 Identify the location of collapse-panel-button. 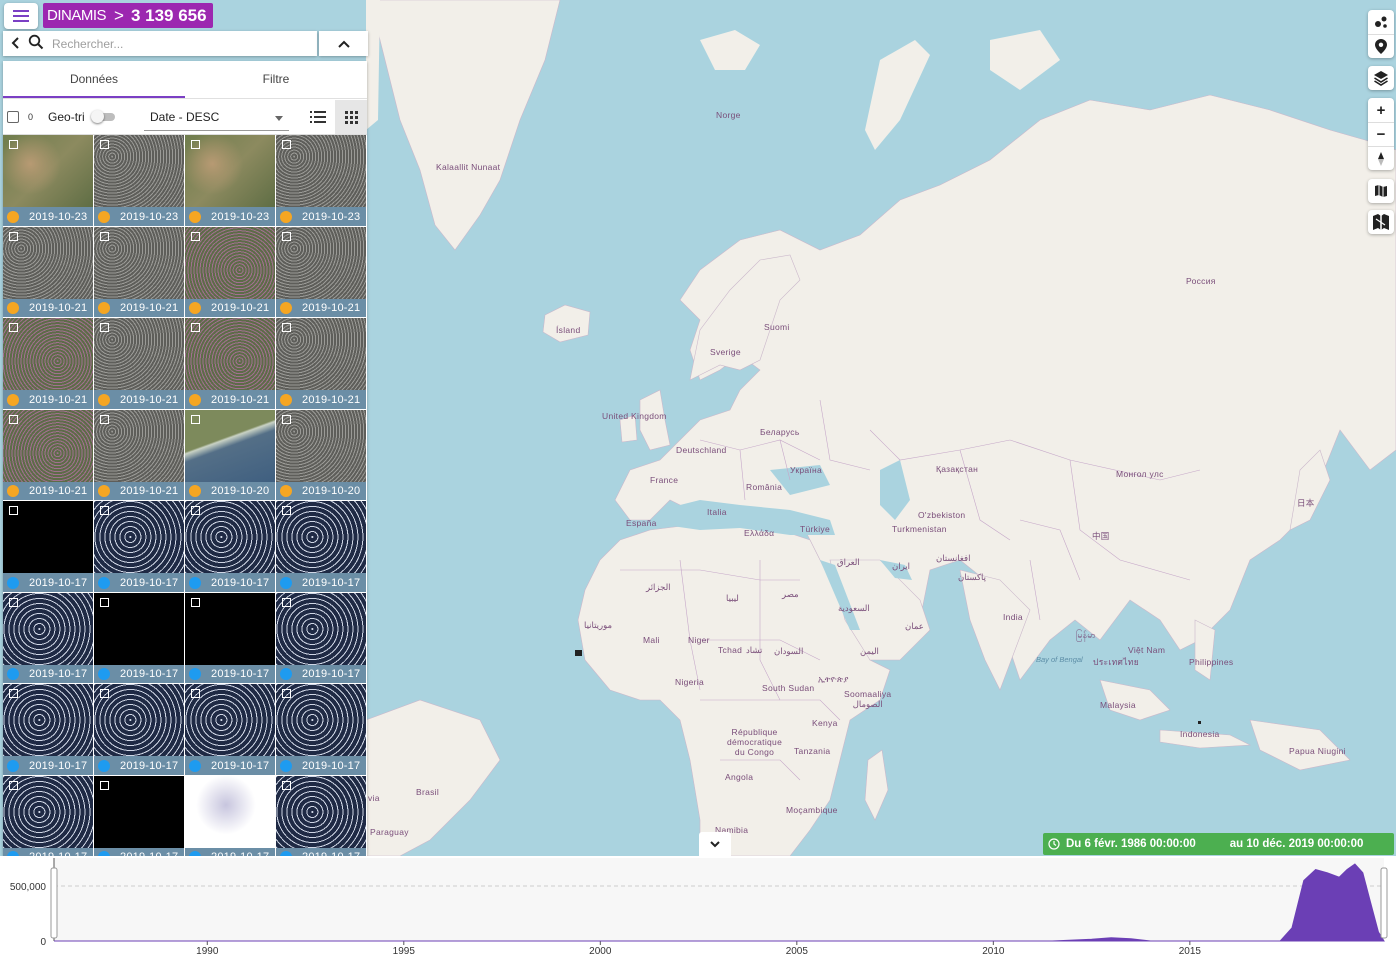
(343, 43).